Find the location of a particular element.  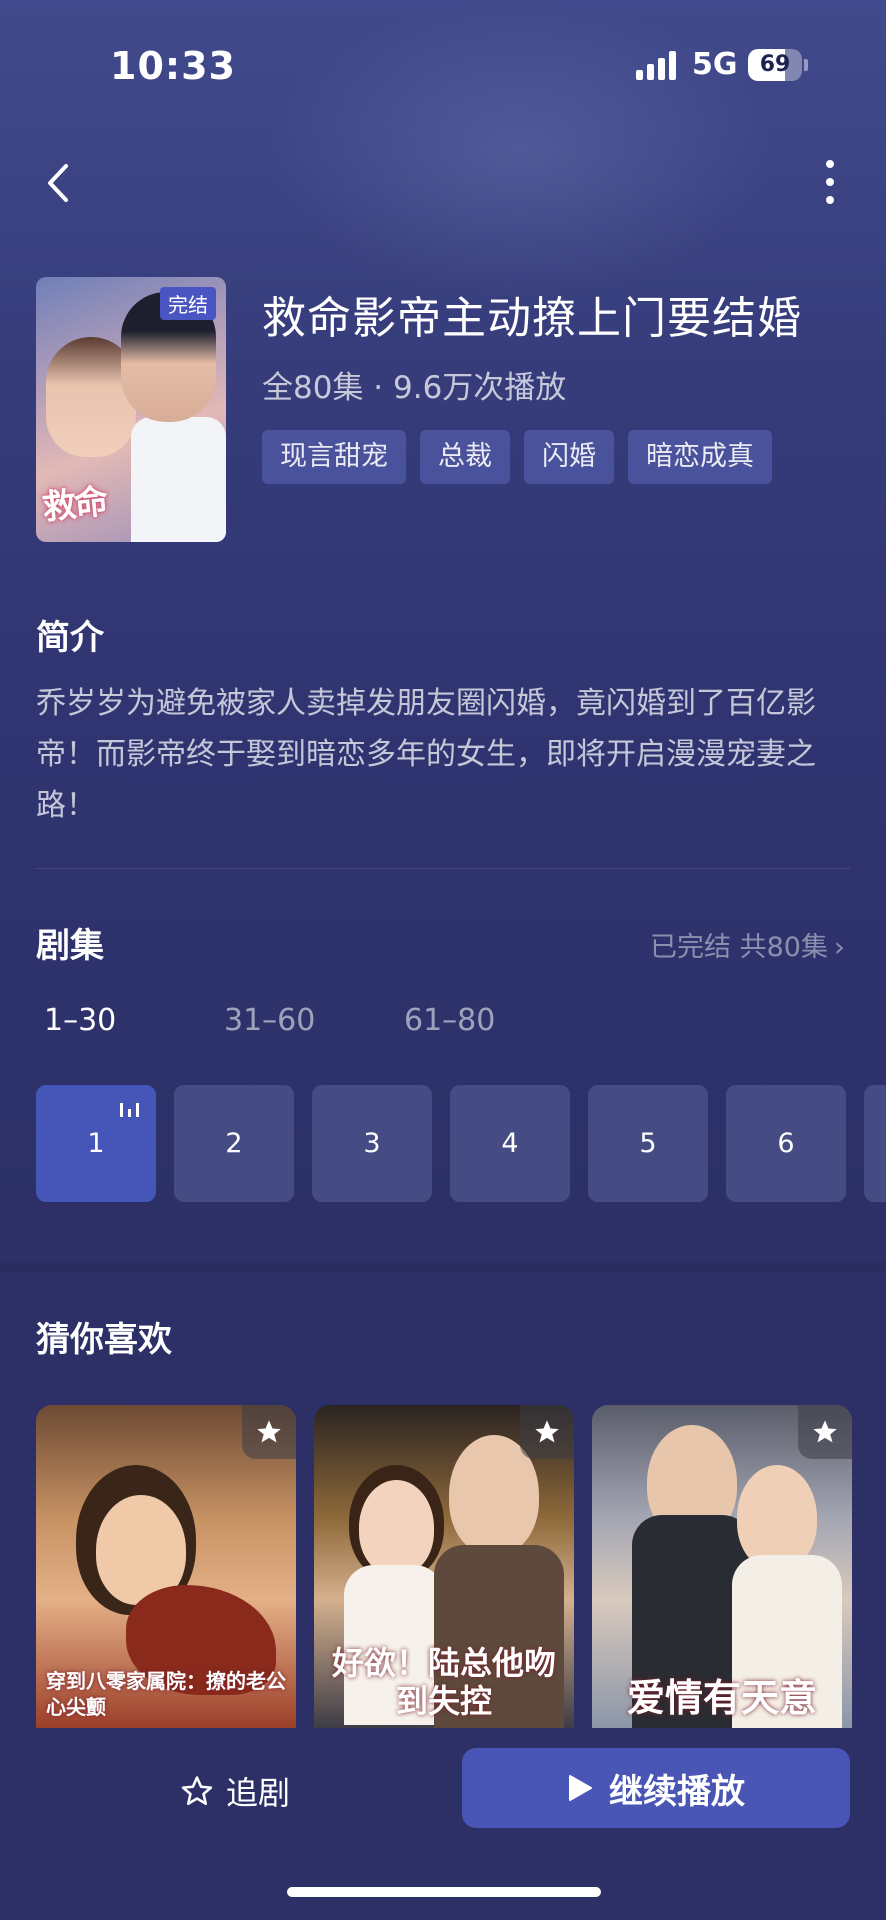

recommend-card: 好欲！陆总他吻到失控 is located at coordinates (444, 1567).